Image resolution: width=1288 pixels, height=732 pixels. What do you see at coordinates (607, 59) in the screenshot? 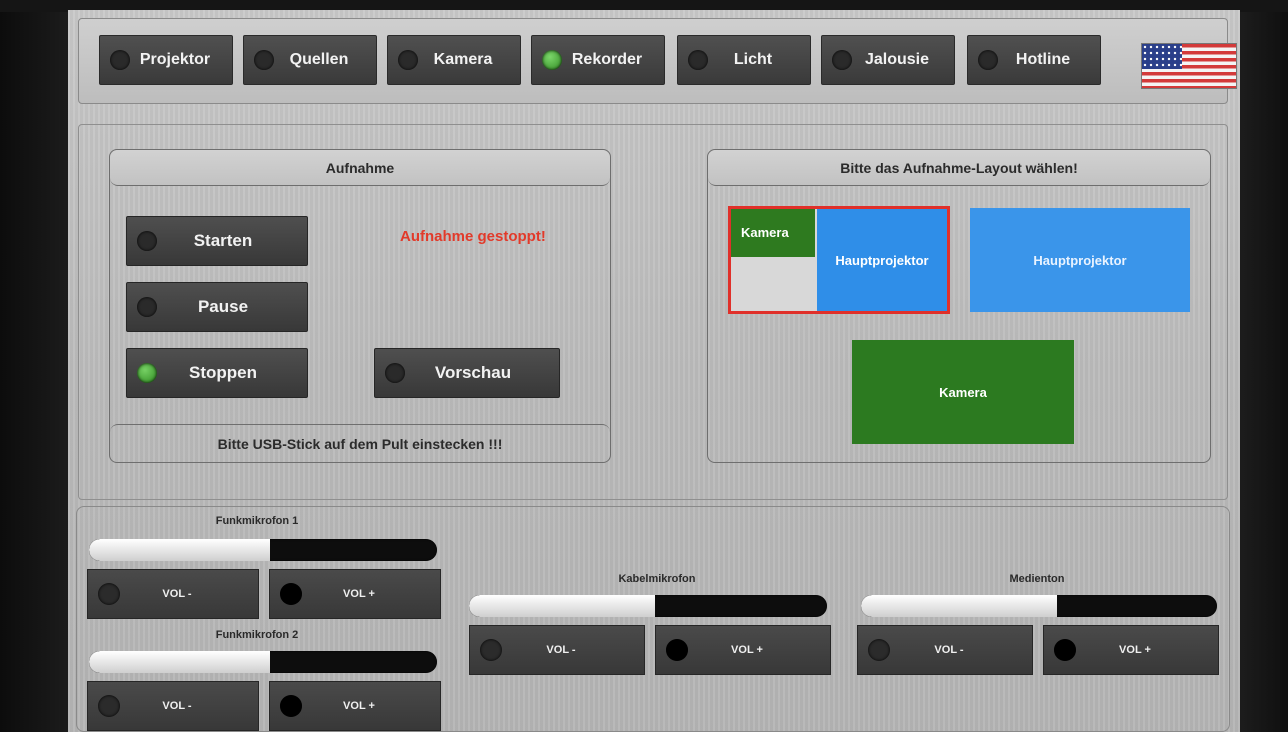
I see `nav-button-label: Rekorder` at bounding box center [607, 59].